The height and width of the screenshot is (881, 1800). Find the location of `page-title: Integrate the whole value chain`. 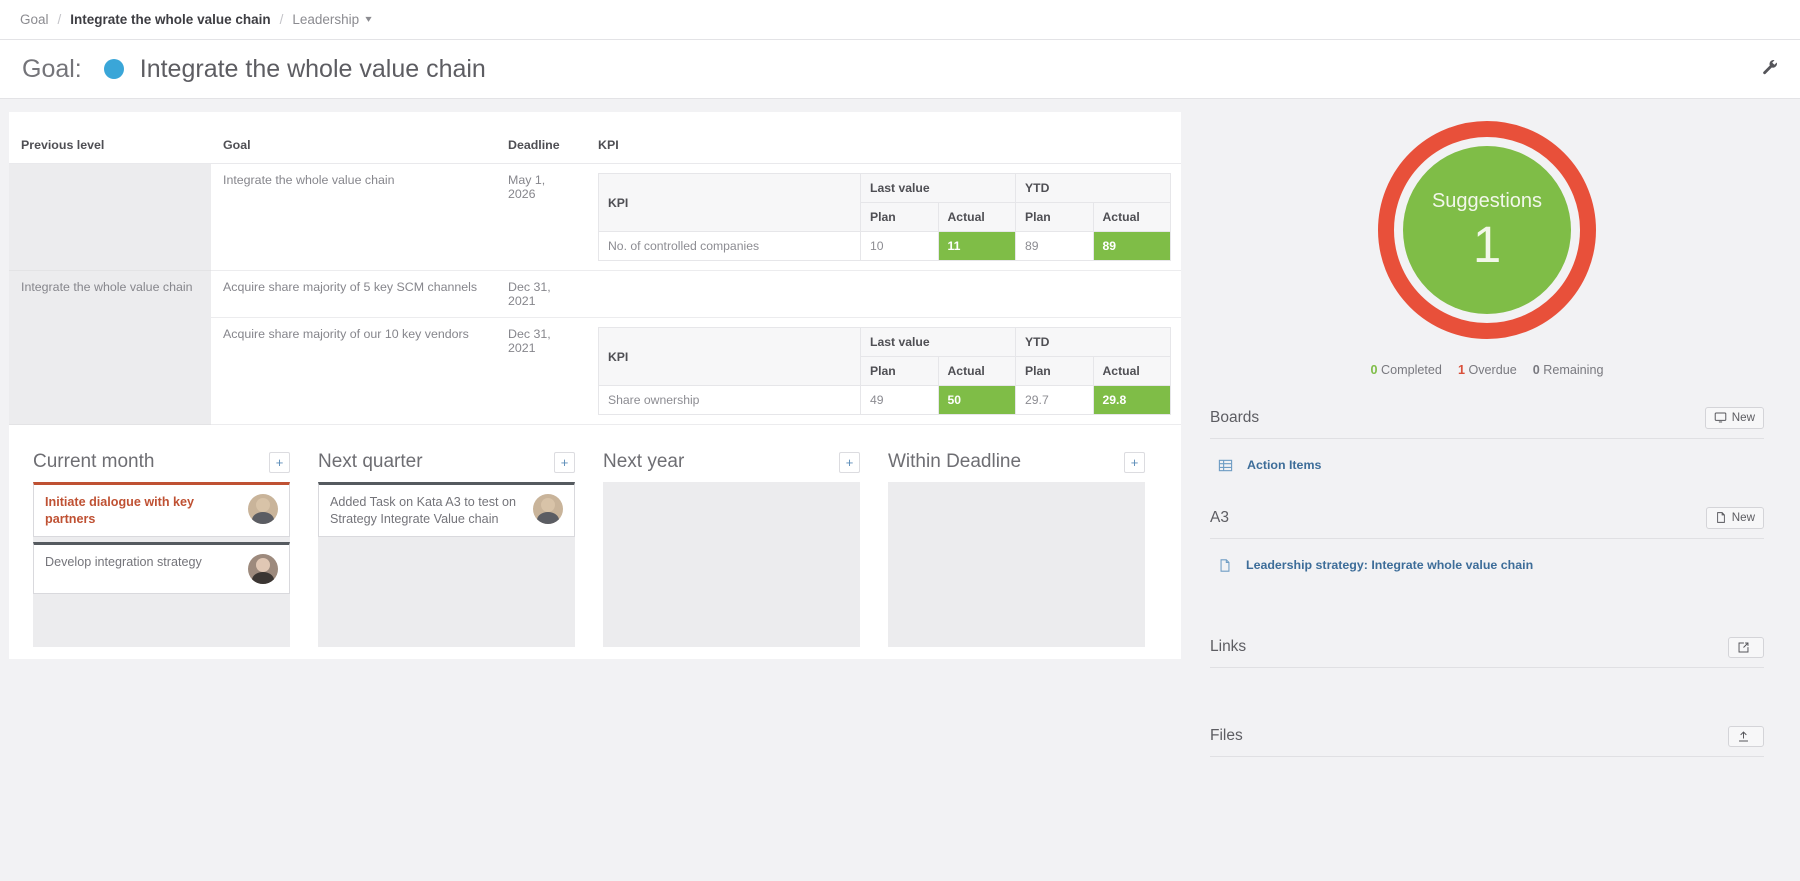

page-title: Integrate the whole value chain is located at coordinates (312, 68).